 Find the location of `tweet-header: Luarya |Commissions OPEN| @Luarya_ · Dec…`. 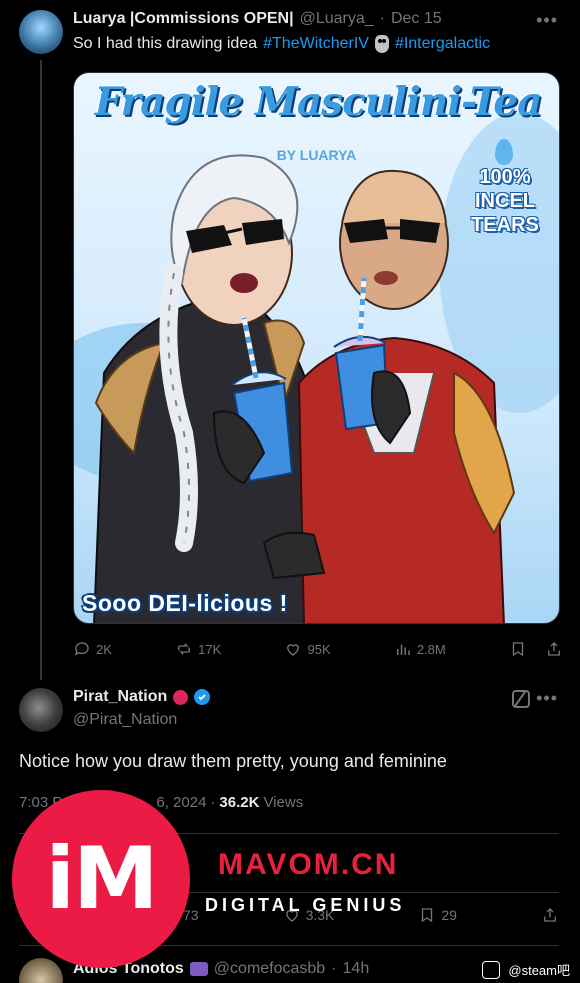

tweet-header: Luarya |Commissions OPEN| @Luarya_ · Dec… is located at coordinates (257, 19).